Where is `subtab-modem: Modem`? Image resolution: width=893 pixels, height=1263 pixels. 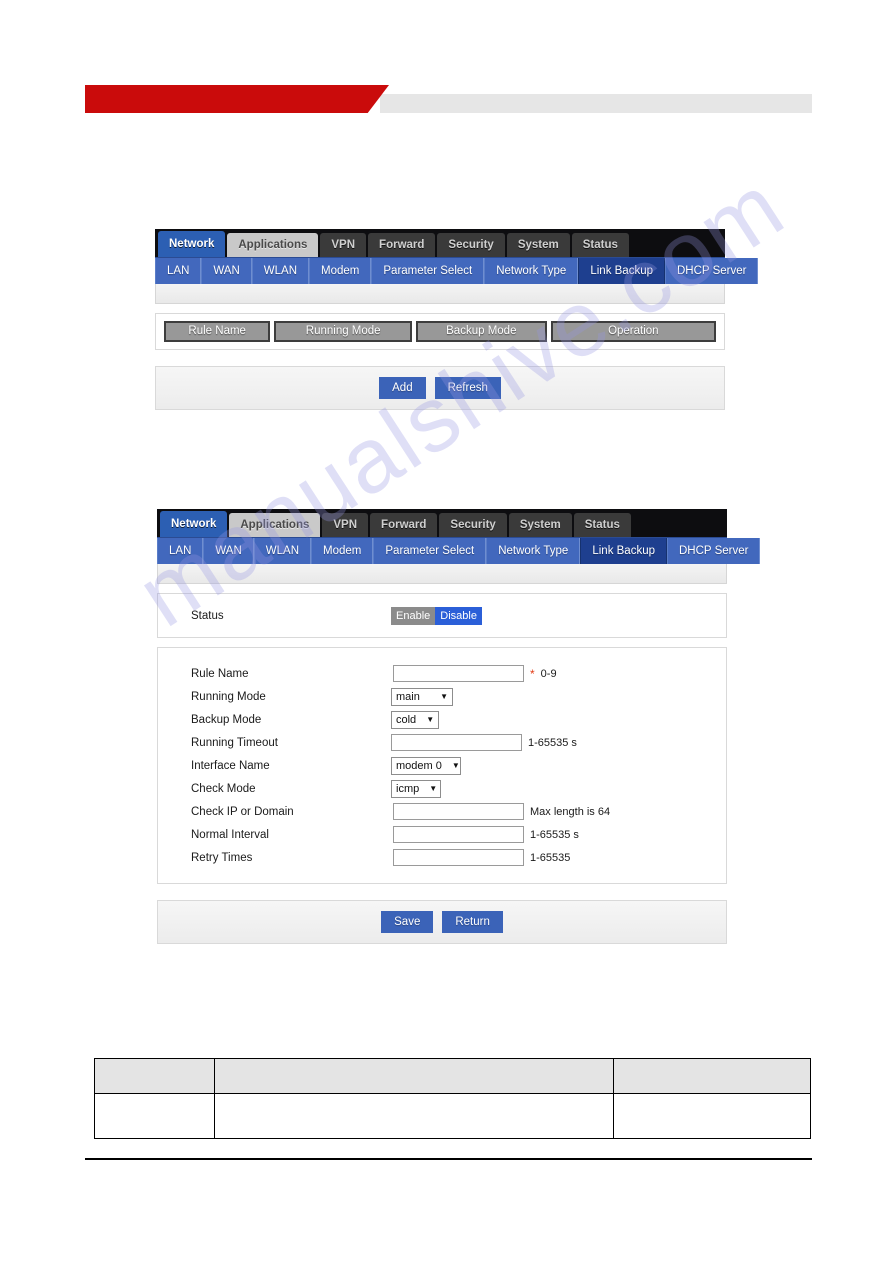 subtab-modem: Modem is located at coordinates (340, 271).